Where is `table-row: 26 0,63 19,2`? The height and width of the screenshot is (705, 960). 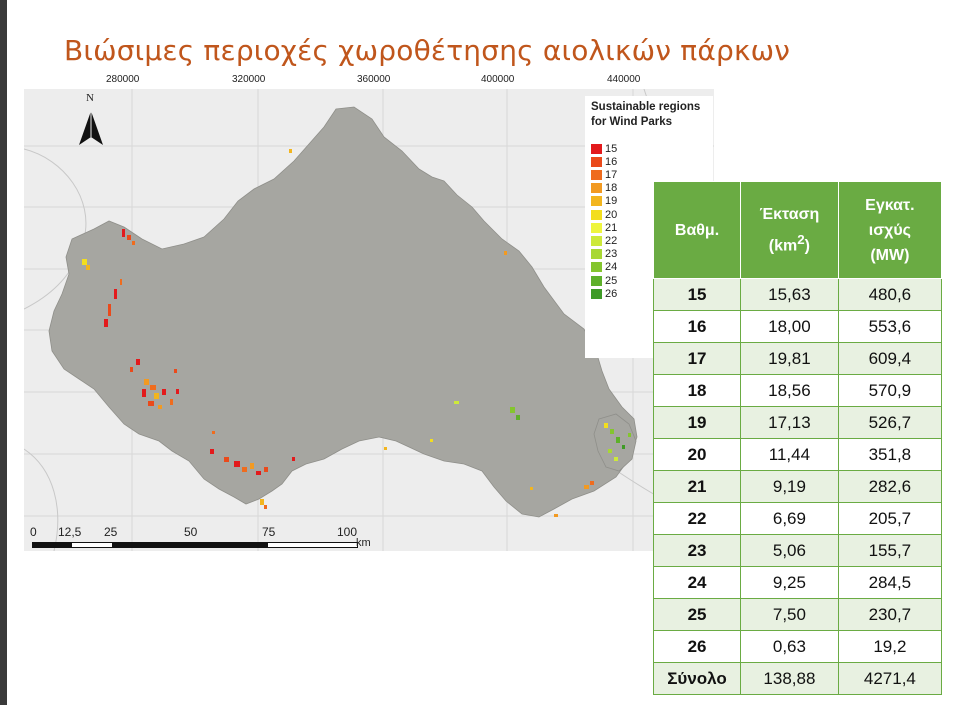 table-row: 26 0,63 19,2 is located at coordinates (797, 646).